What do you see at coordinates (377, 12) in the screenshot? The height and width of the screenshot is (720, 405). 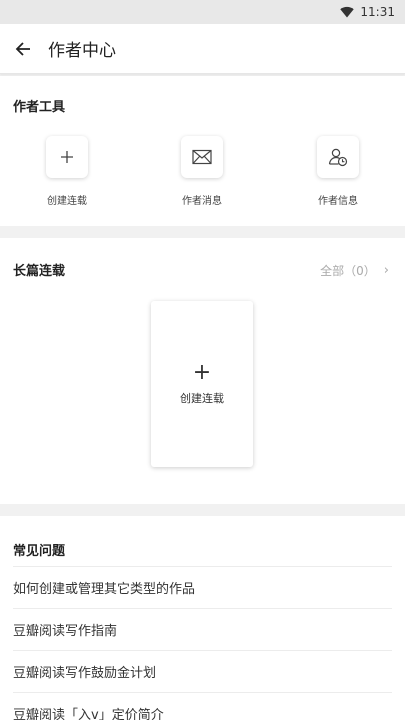 I see `status-time: 11:31` at bounding box center [377, 12].